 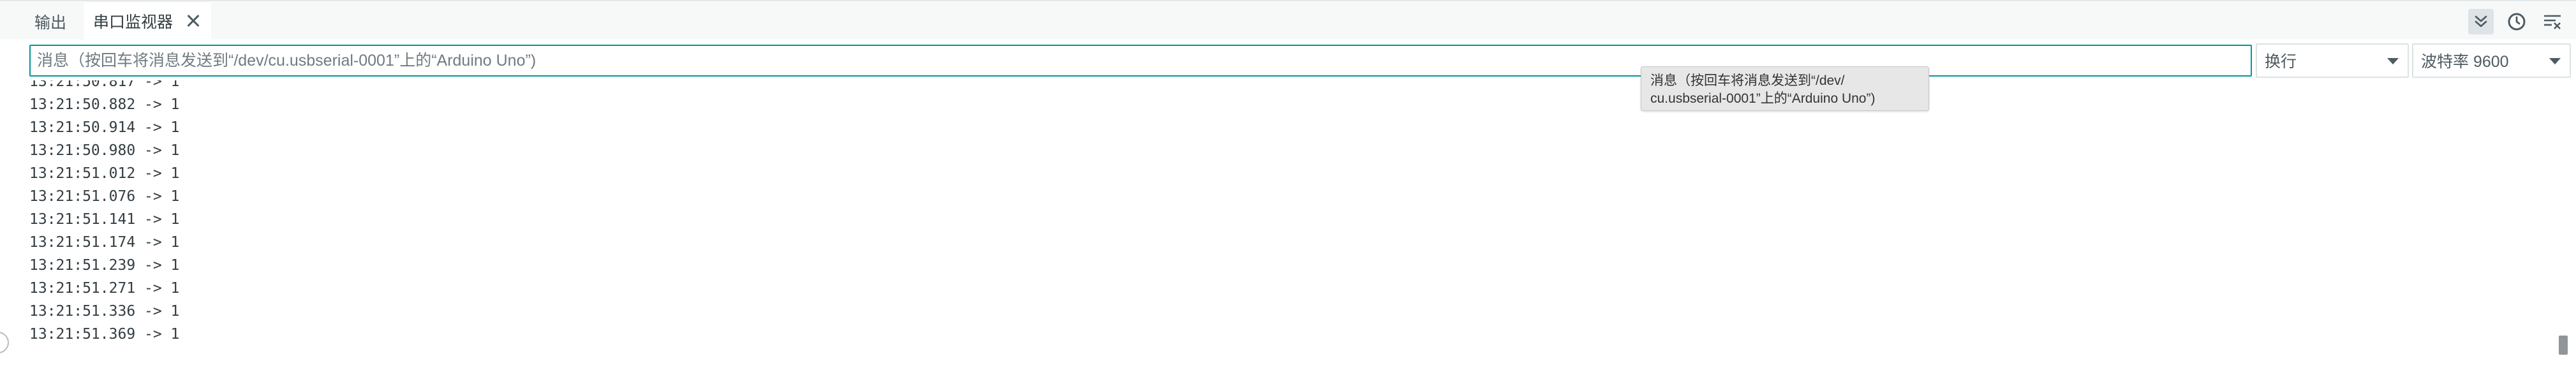 I want to click on clock-icon, so click(x=2517, y=22).